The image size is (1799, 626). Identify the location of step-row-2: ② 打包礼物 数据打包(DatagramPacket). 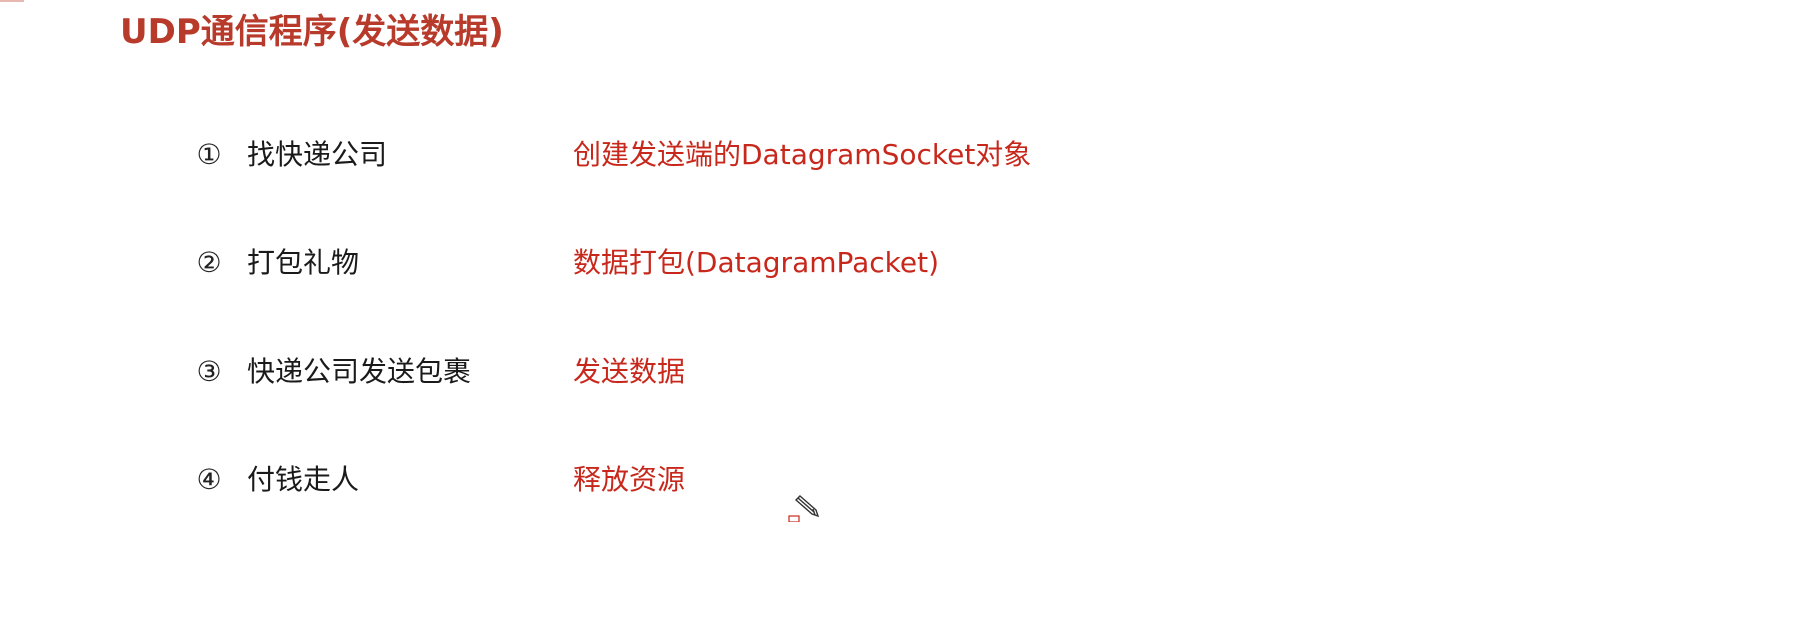
(600, 263).